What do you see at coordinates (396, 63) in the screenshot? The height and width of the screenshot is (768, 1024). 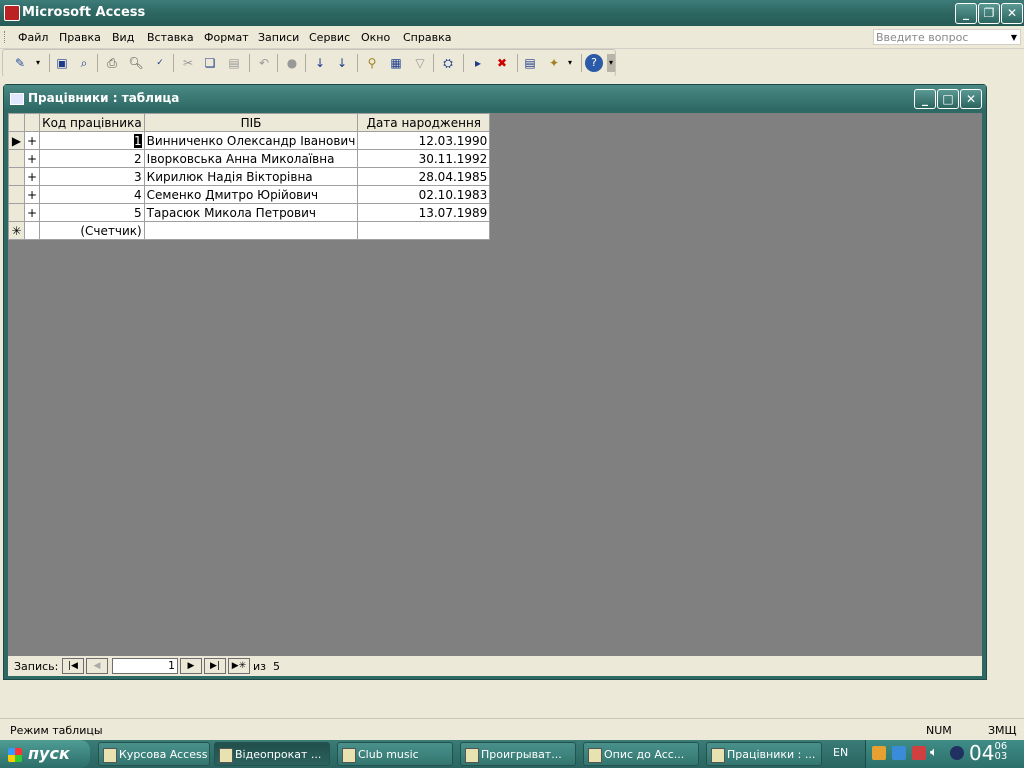 I see `filter-by-form-icon: ▦` at bounding box center [396, 63].